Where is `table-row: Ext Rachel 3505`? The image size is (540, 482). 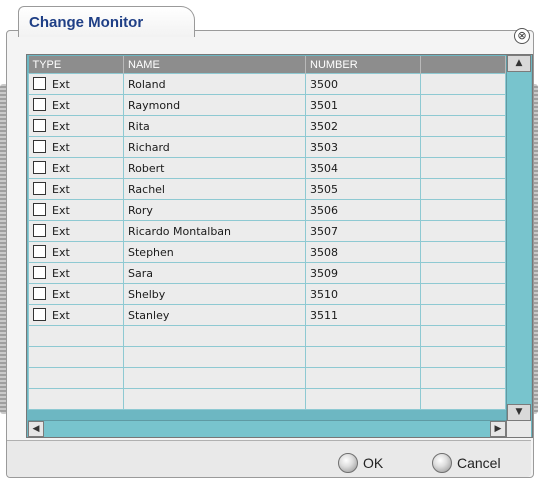
table-row: Ext Rachel 3505 is located at coordinates (267, 189).